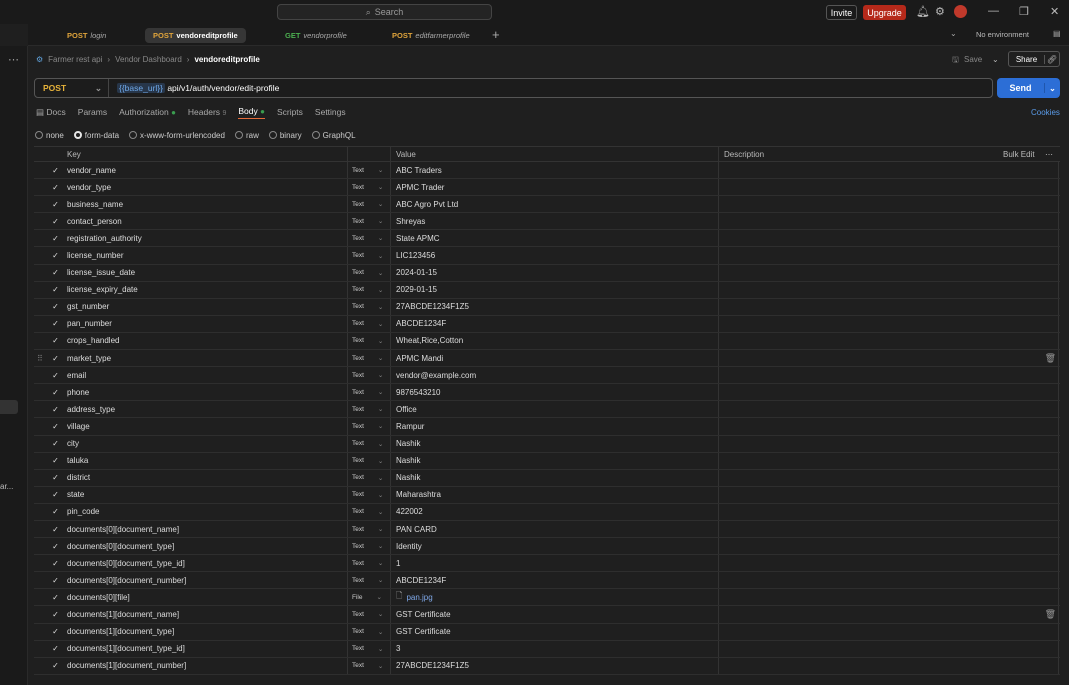  I want to click on row-key: city, so click(73, 444).